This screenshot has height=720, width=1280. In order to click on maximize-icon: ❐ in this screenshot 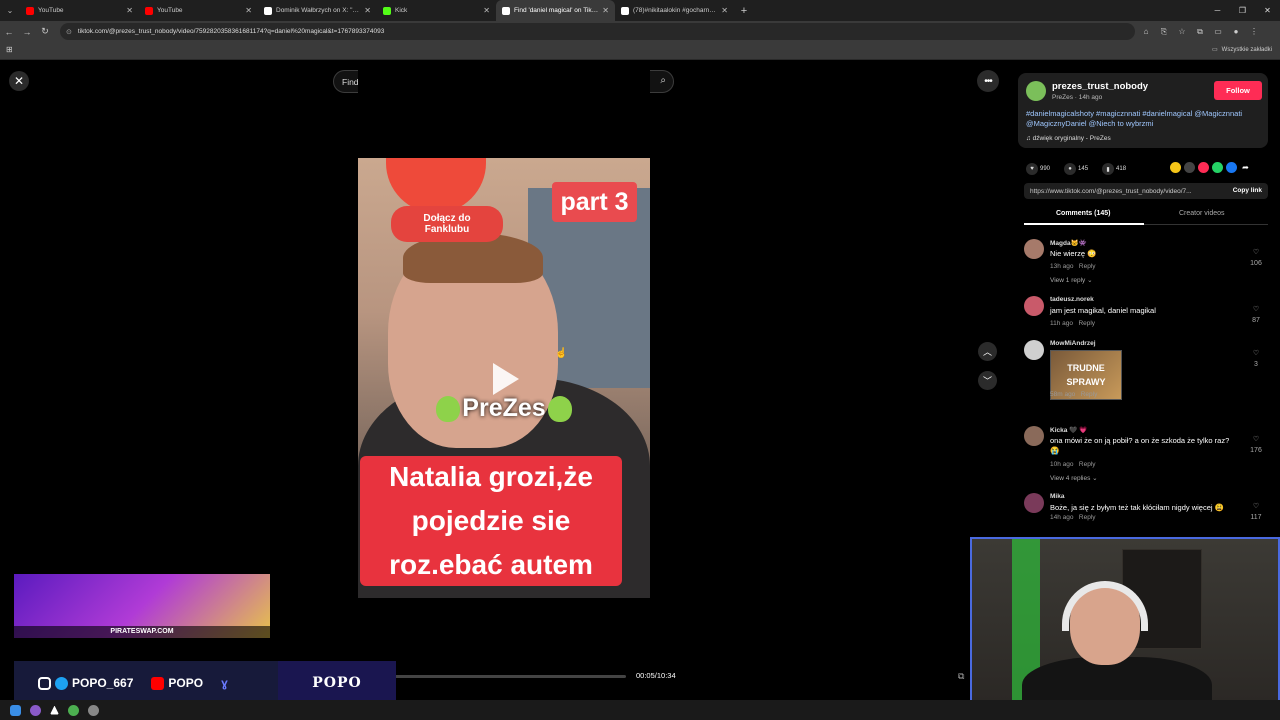, I will do `click(1242, 10)`.